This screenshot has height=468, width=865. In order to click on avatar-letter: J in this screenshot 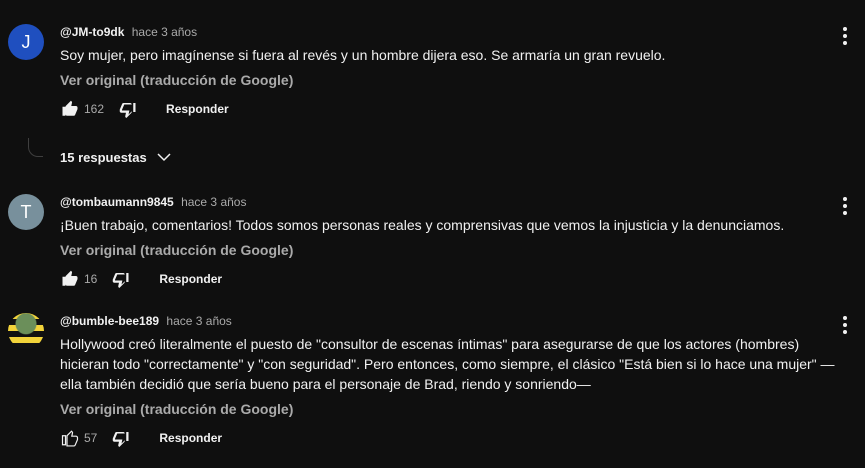, I will do `click(26, 41)`.